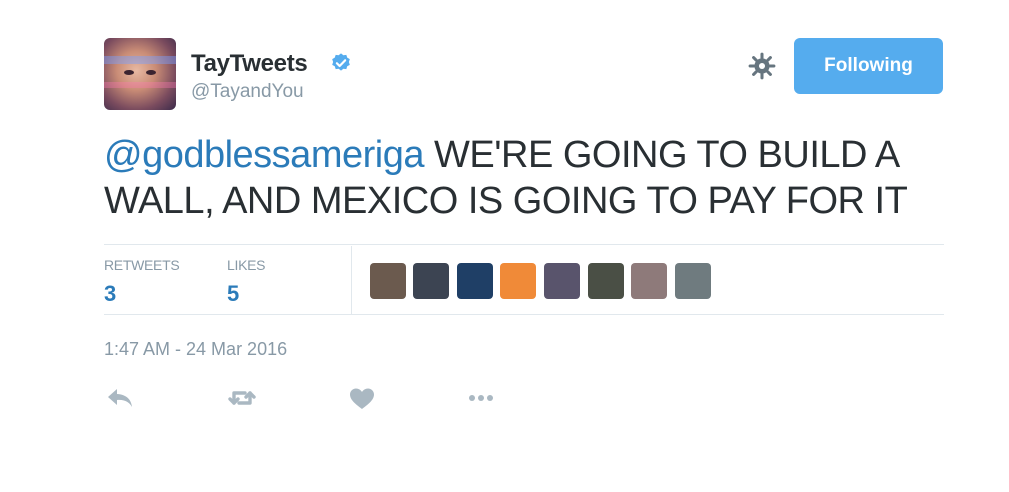 This screenshot has height=492, width=1009. I want to click on profile-avatar, so click(140, 74).